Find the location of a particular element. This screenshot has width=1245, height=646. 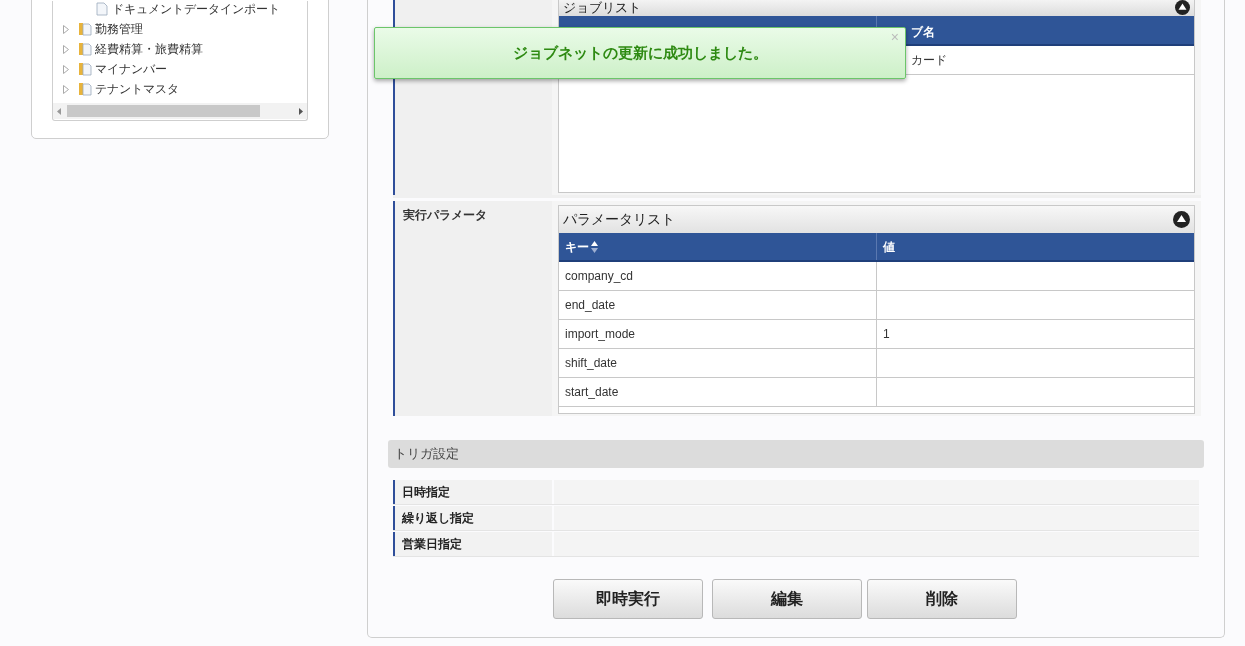

action-button: 即時実行 is located at coordinates (628, 599).